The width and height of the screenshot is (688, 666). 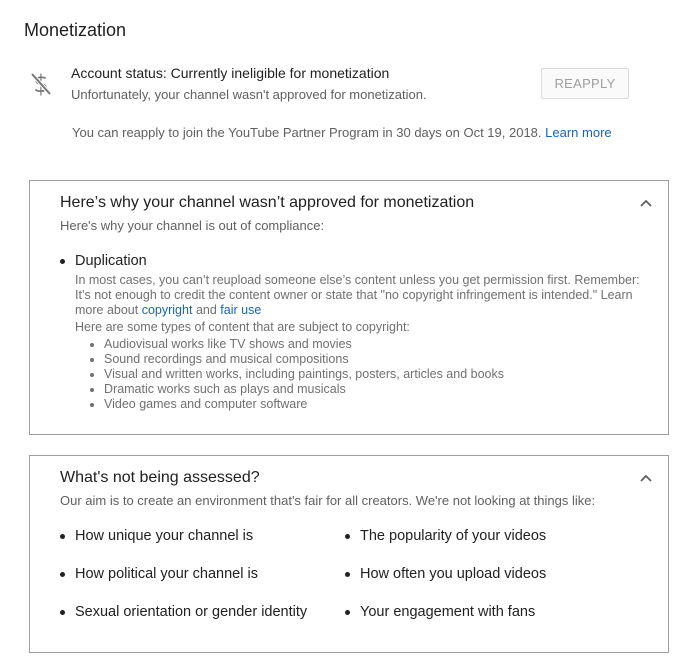 I want to click on list-item-text: The popularity of your videos, so click(x=453, y=536).